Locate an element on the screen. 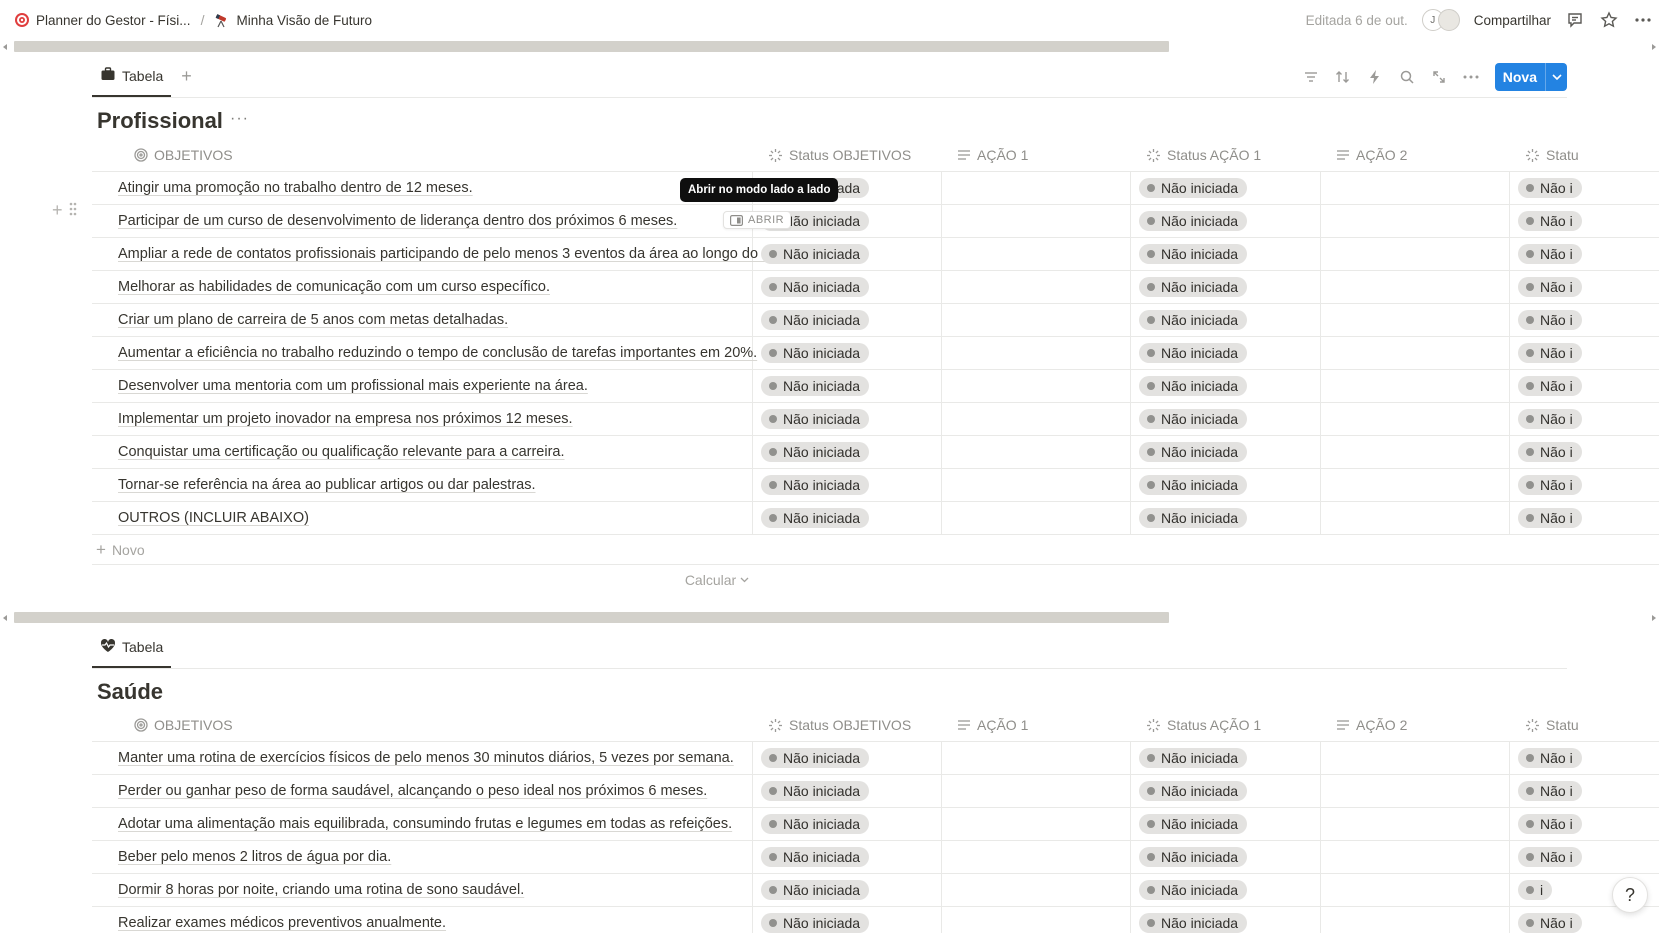  comment-icon is located at coordinates (1575, 20).